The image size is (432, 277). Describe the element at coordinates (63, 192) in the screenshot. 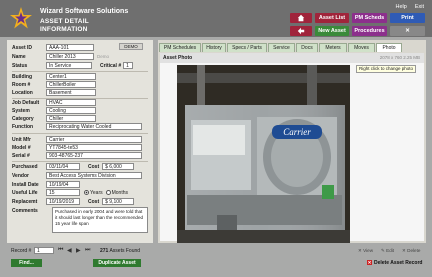

I see `useful-life-field: 15` at that location.